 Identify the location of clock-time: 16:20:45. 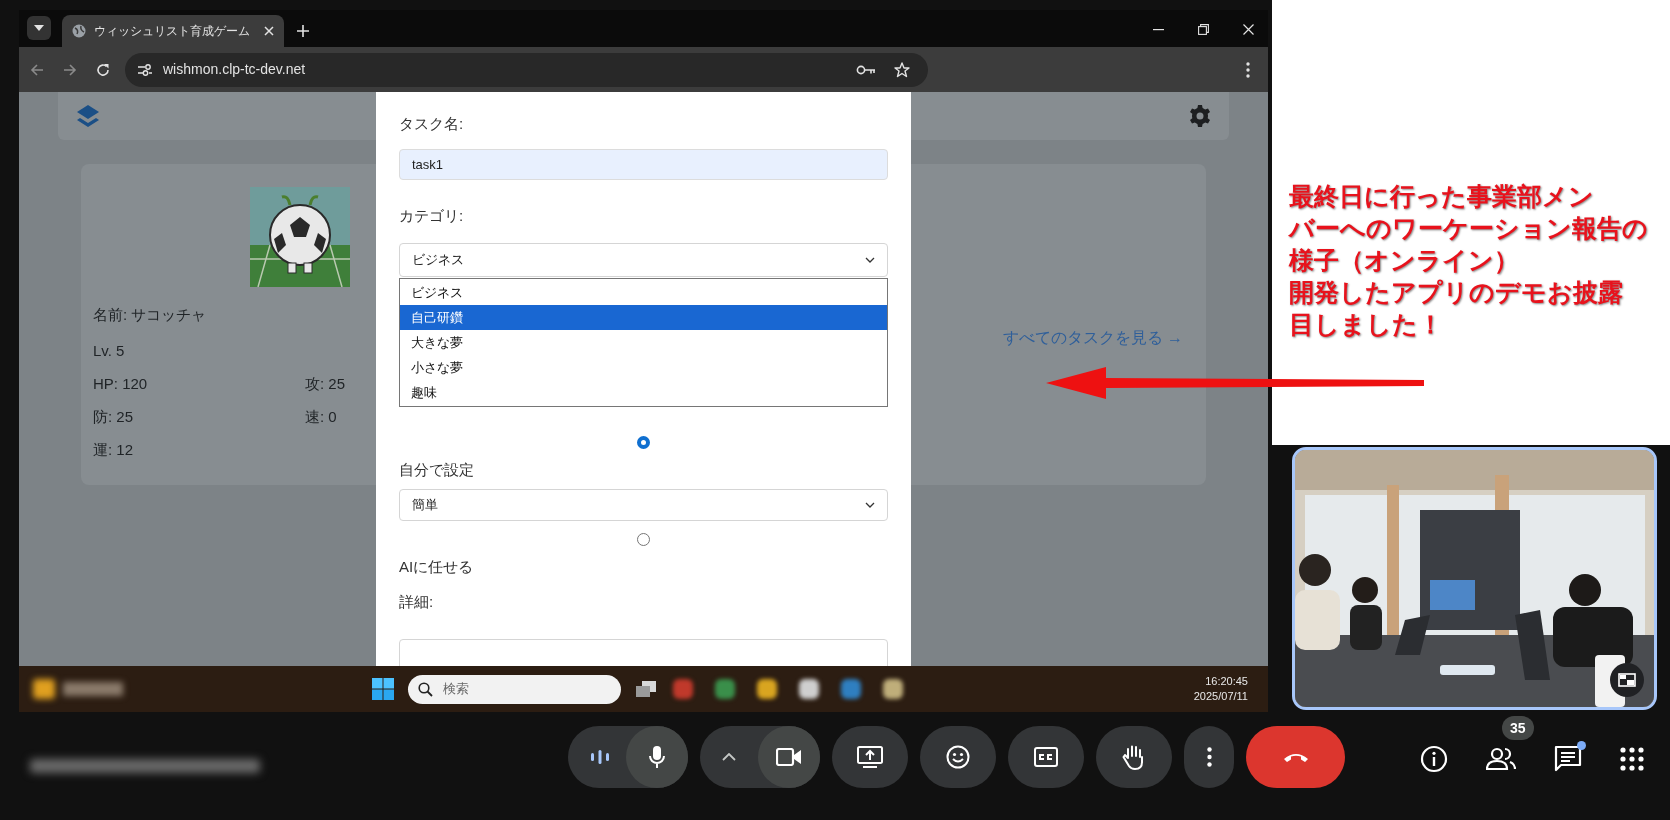
(1226, 681).